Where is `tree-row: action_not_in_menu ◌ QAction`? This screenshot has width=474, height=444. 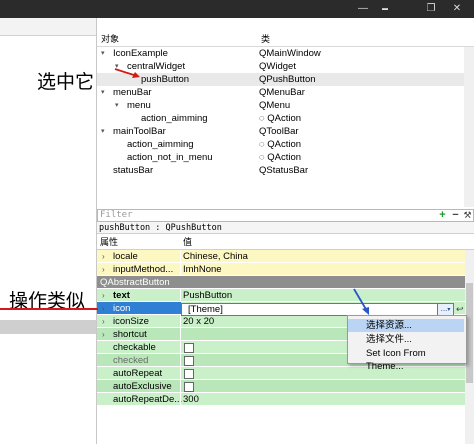 tree-row: action_not_in_menu ◌ QAction is located at coordinates (281, 157).